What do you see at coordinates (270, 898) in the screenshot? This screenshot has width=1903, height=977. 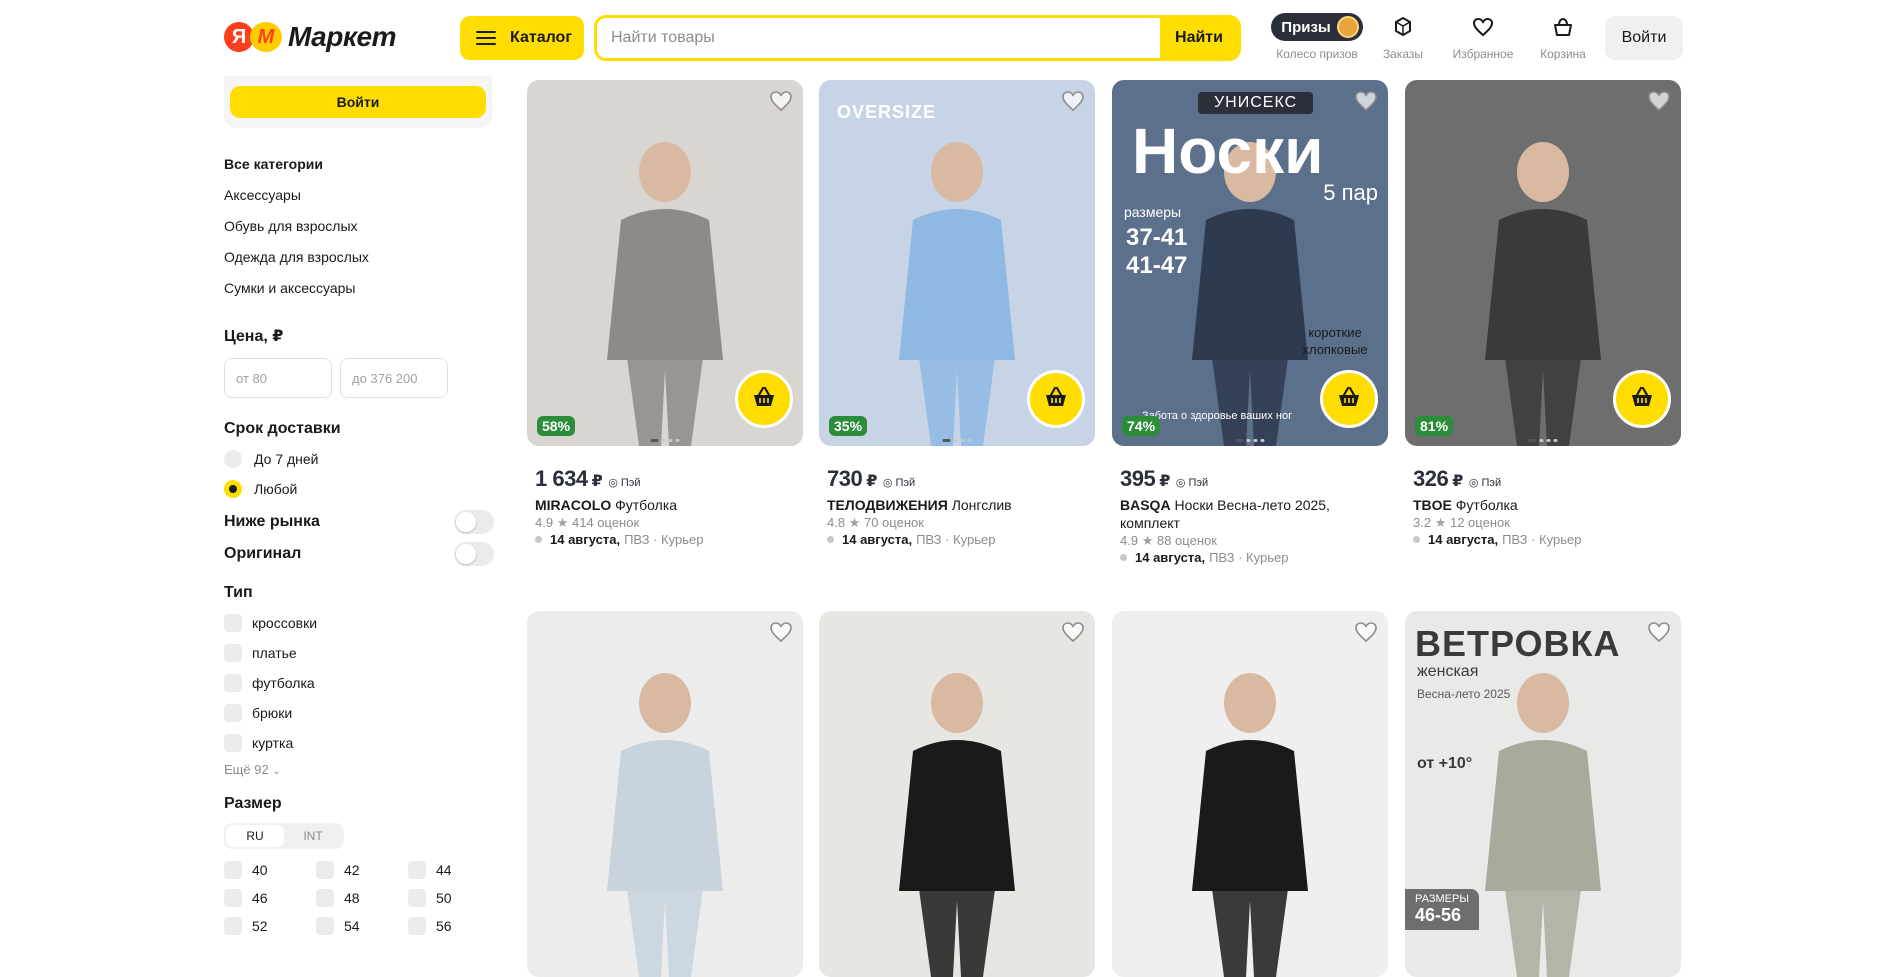 I see `size-option: 46` at bounding box center [270, 898].